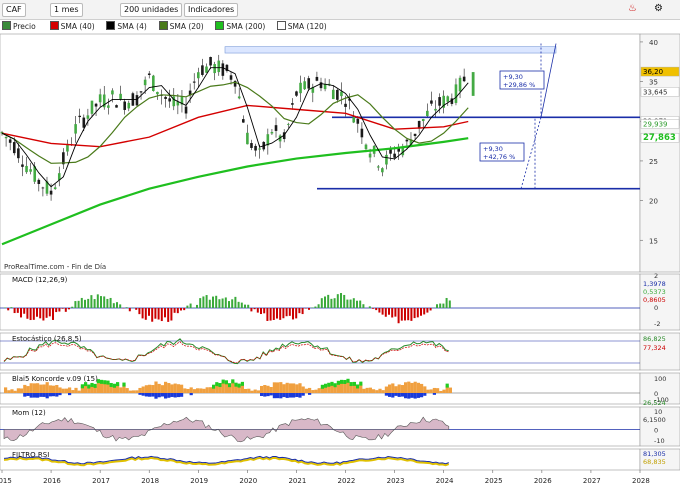 Image resolution: width=680 pixels, height=489 pixels. Describe the element at coordinates (654, 348) in the screenshot. I see `stoch-value-label: 77,324` at that location.